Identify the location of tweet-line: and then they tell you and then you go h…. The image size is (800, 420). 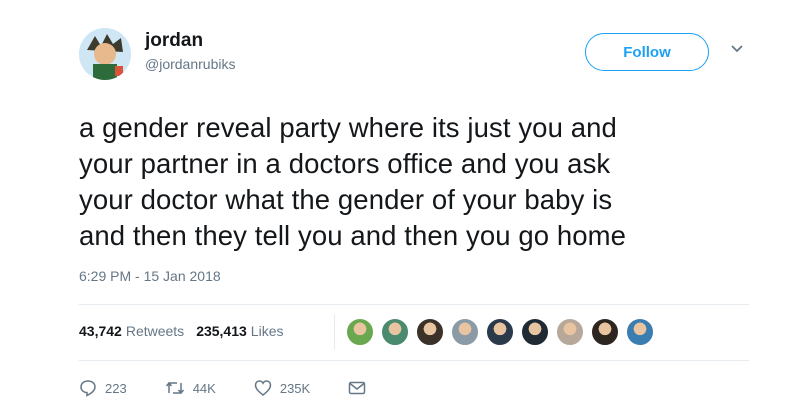
(353, 235).